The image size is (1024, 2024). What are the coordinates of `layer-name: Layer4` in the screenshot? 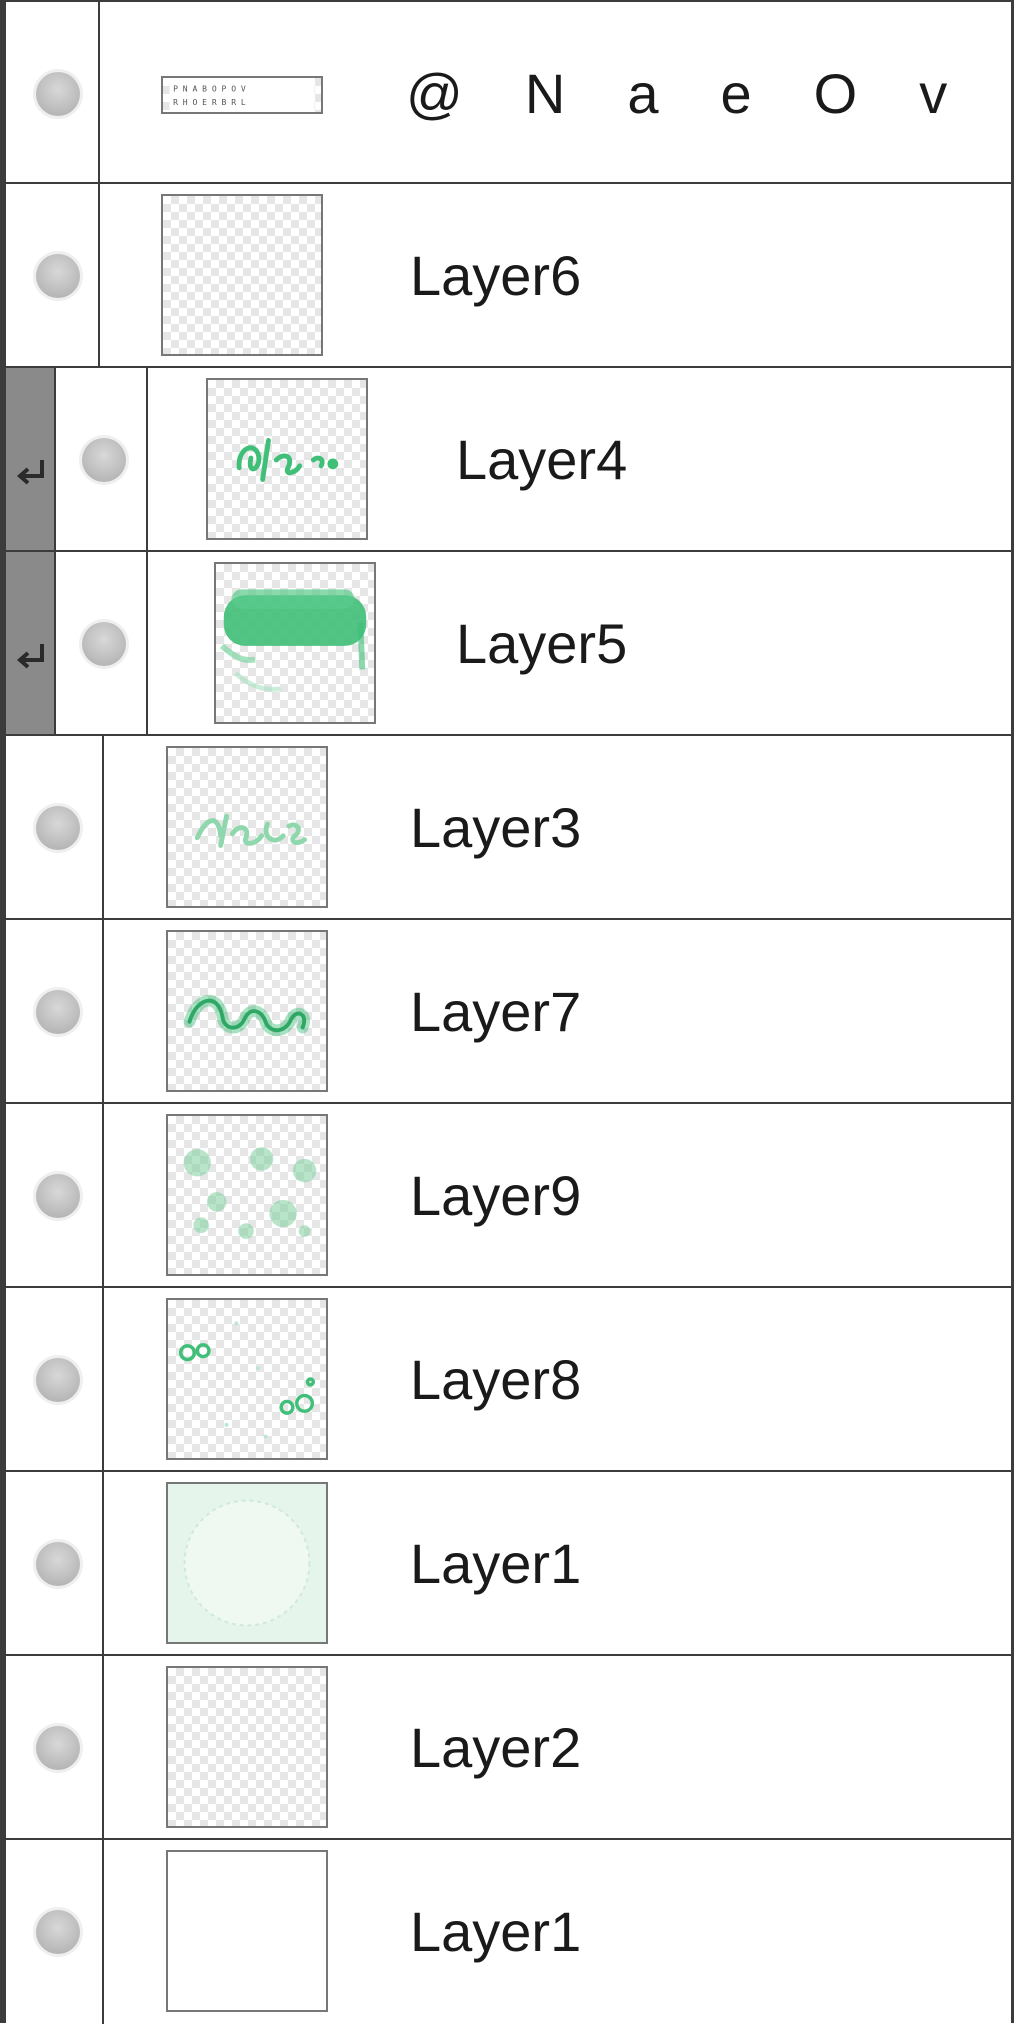 It's located at (541, 460).